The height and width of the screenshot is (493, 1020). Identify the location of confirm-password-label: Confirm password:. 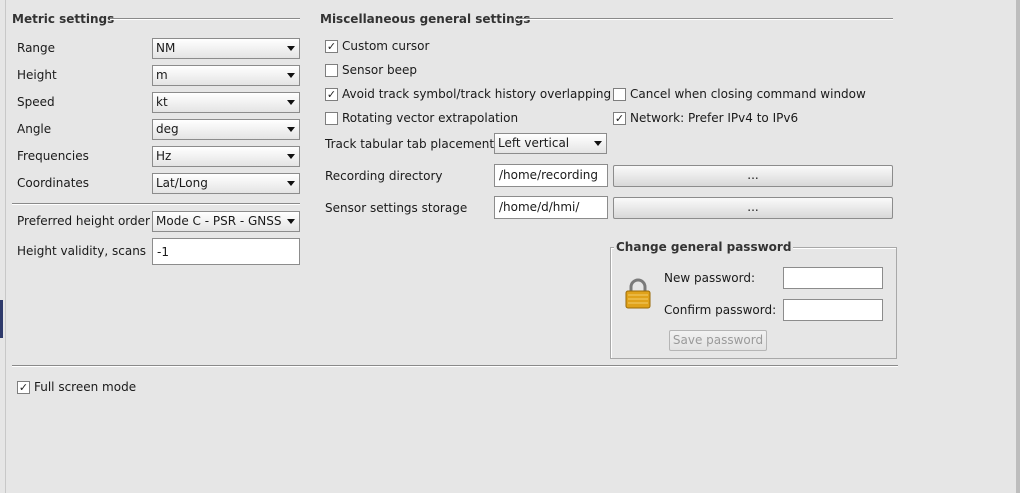
(720, 310).